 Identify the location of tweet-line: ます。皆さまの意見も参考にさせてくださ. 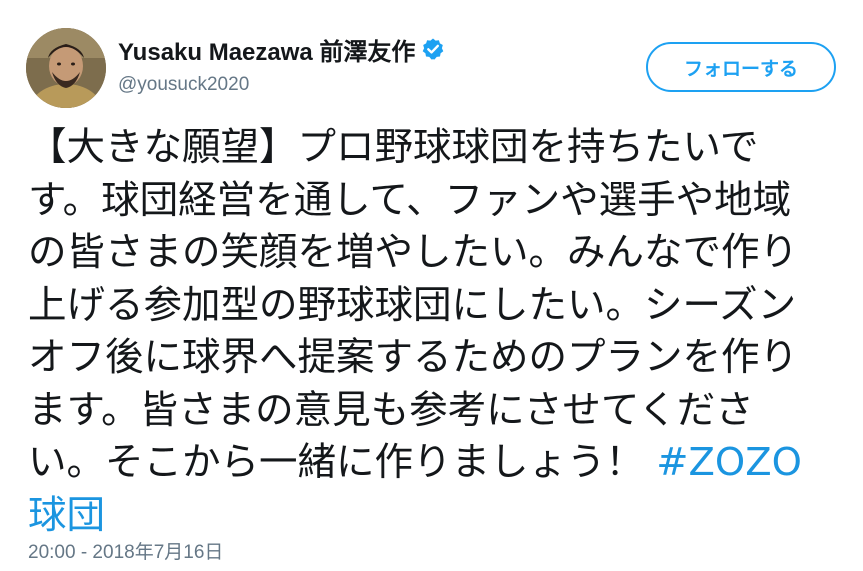
(391, 410).